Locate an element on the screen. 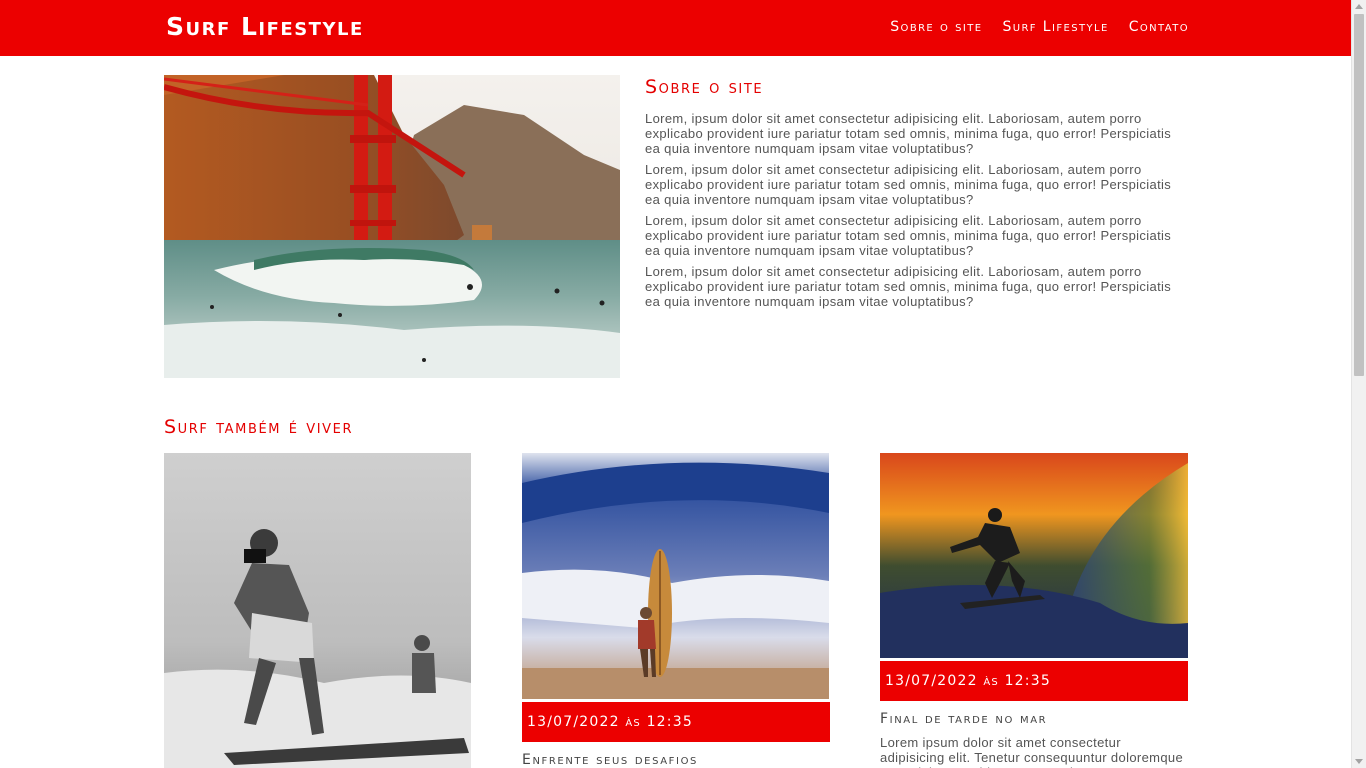 The height and width of the screenshot is (768, 1366). scroll-thumb is located at coordinates (1359, 195).